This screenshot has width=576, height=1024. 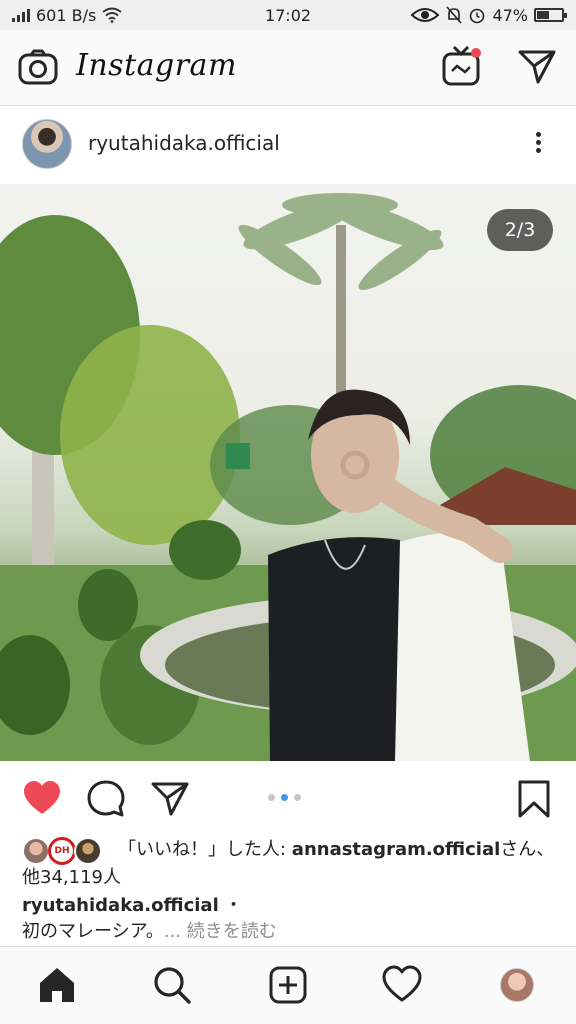 I want to click on caption-username: ryutahidaka.official, so click(x=120, y=905).